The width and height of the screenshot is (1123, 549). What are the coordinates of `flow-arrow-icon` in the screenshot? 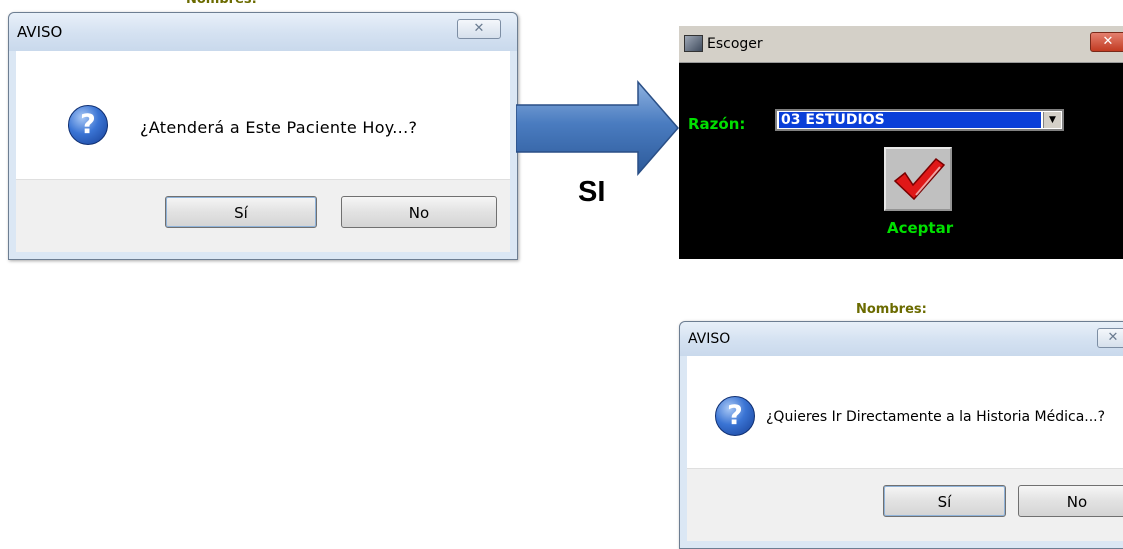 It's located at (597, 128).